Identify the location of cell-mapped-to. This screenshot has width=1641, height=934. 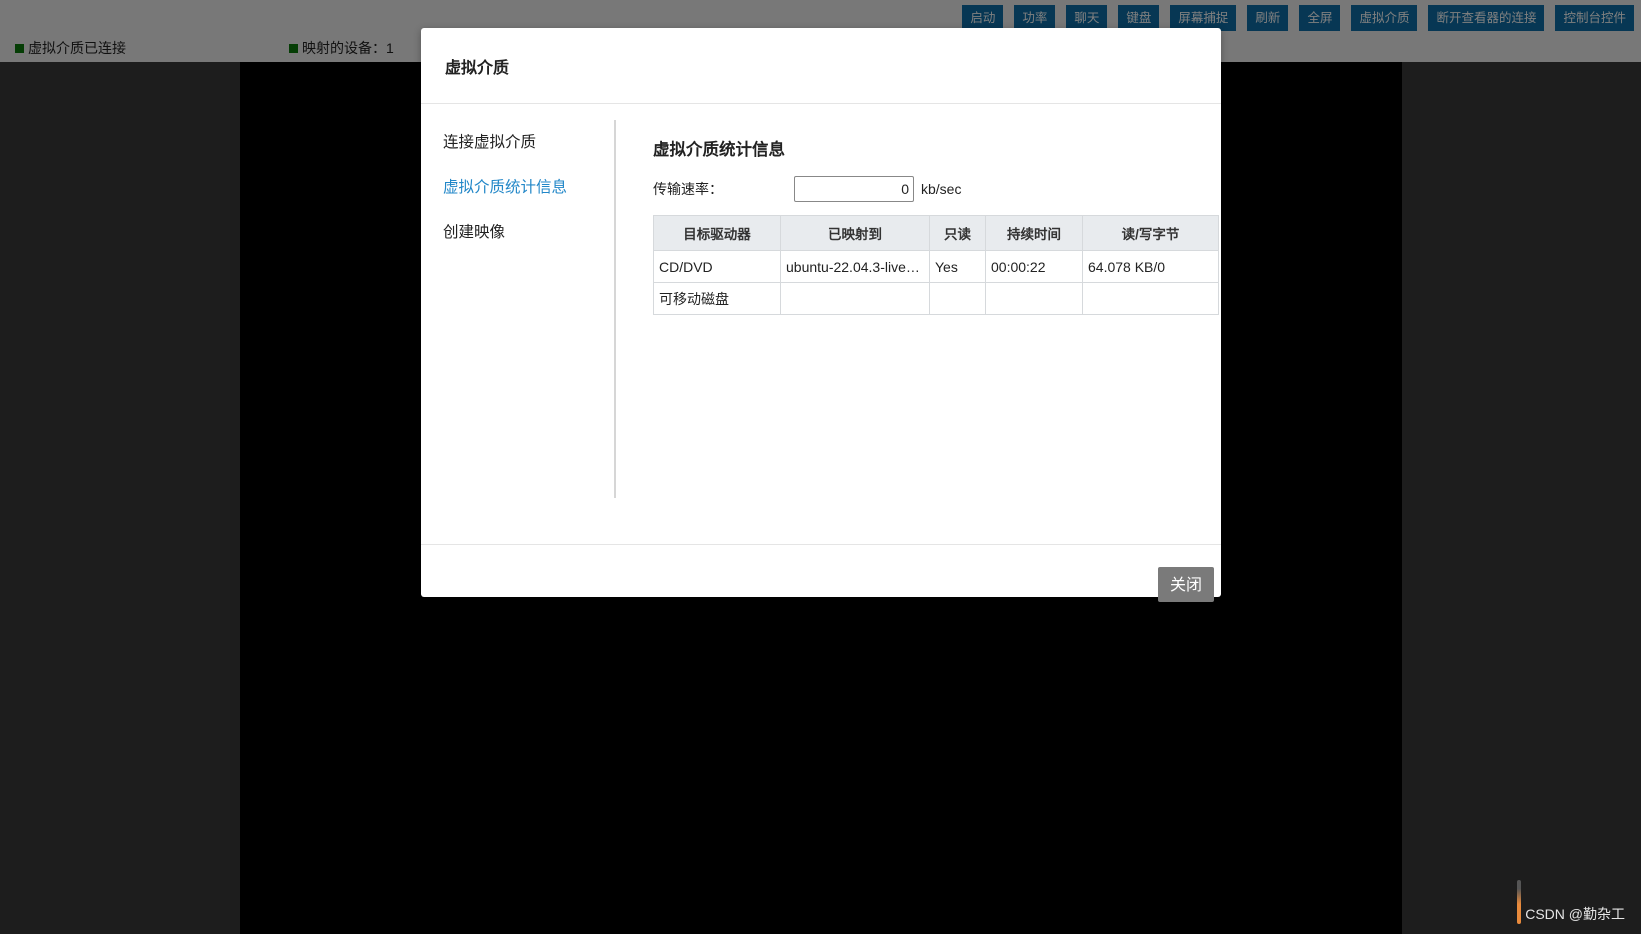
(855, 298).